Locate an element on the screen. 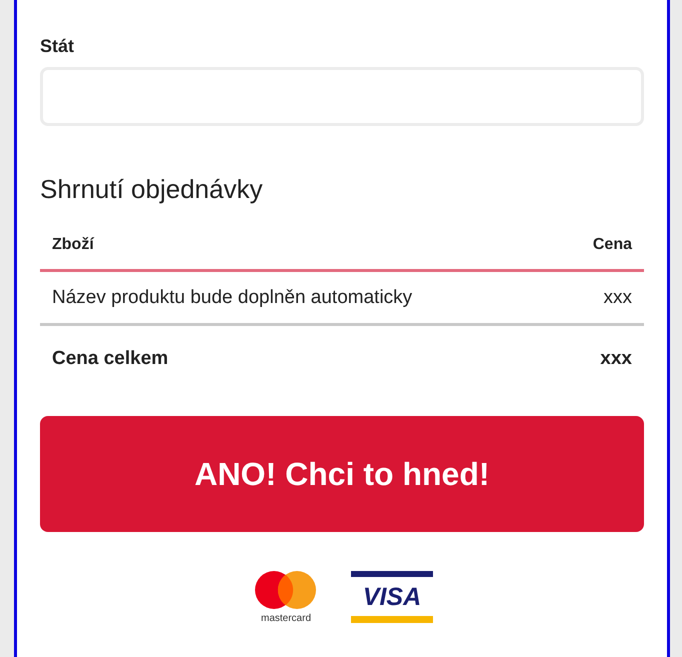  column-header: Zboží is located at coordinates (73, 245).